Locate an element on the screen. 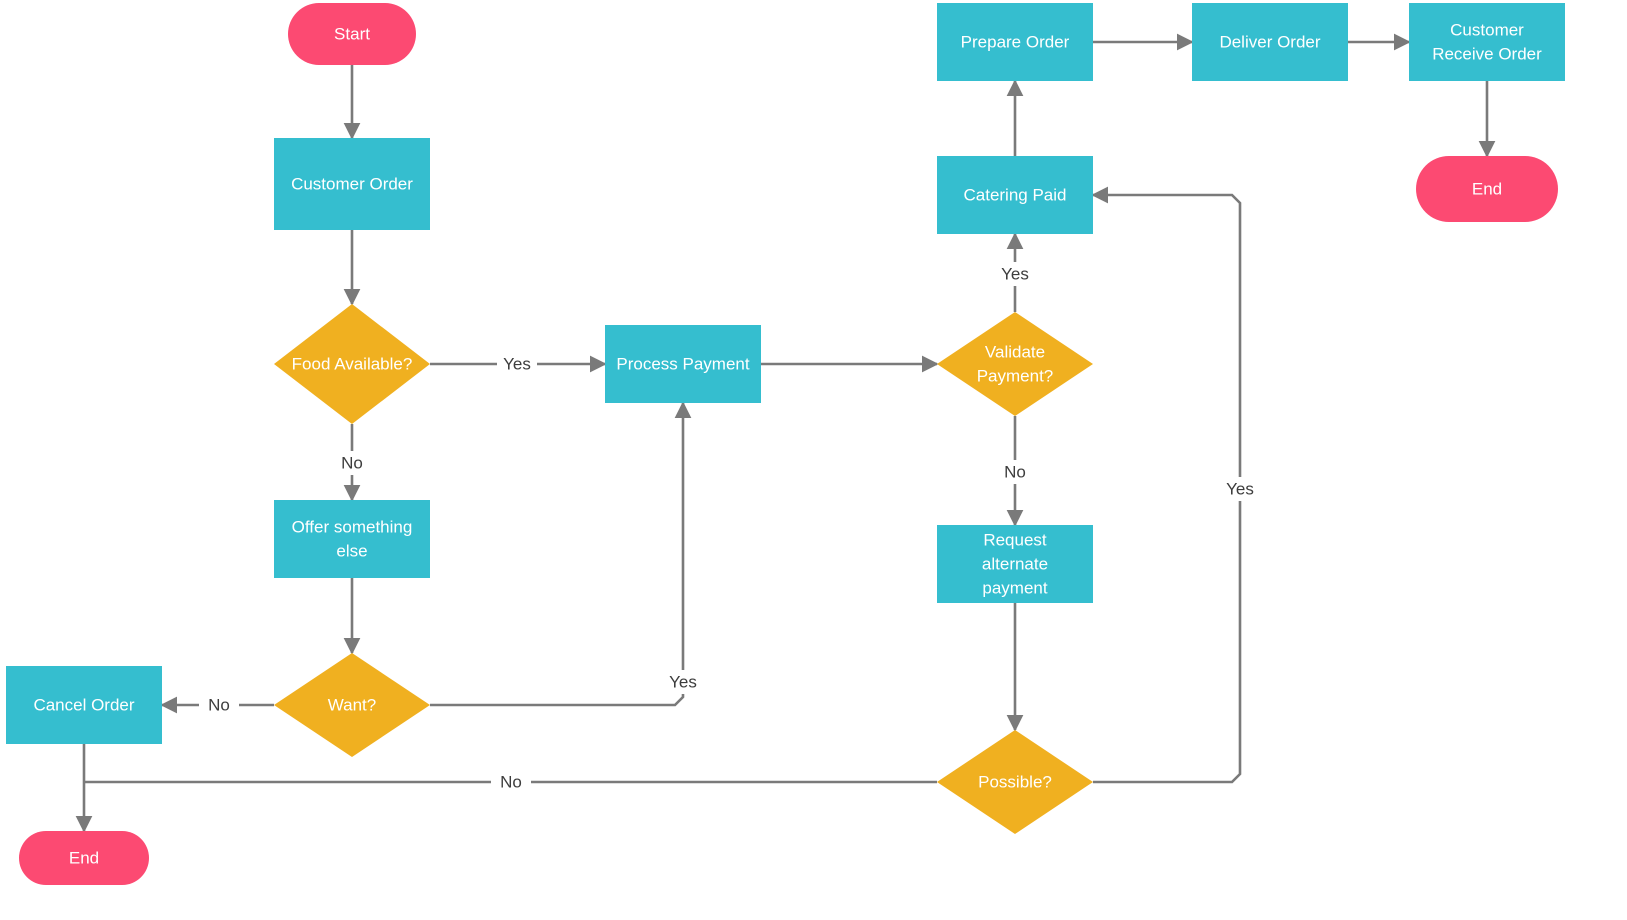  node-label: alternate is located at coordinates (1015, 564).